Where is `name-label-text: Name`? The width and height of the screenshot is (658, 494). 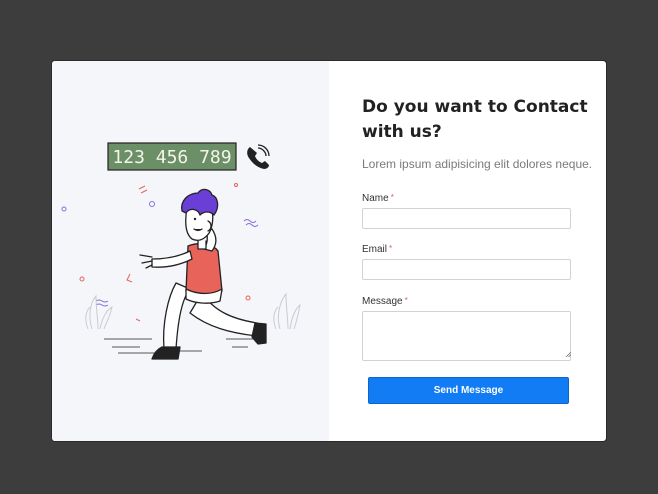
name-label-text: Name is located at coordinates (375, 198).